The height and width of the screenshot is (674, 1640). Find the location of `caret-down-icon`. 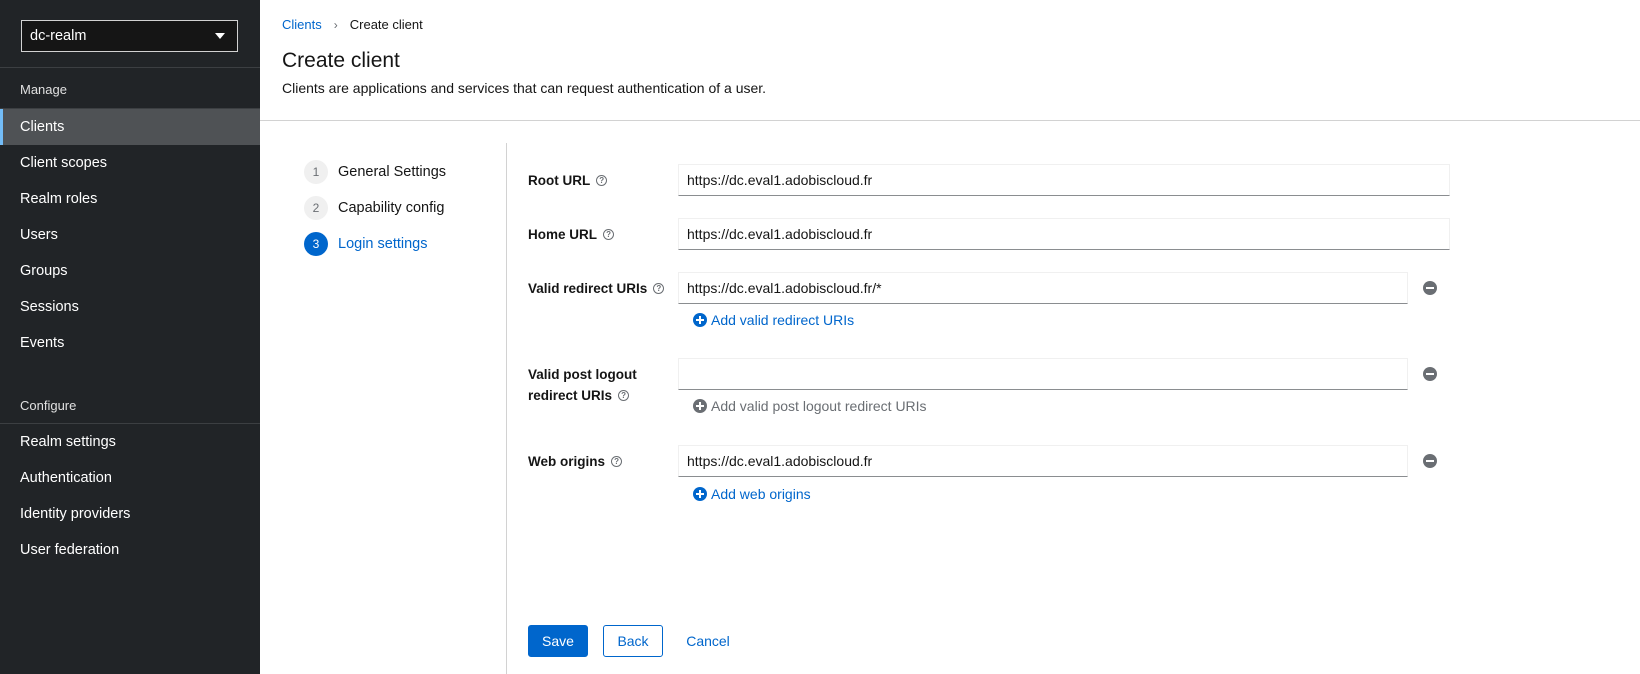

caret-down-icon is located at coordinates (220, 36).